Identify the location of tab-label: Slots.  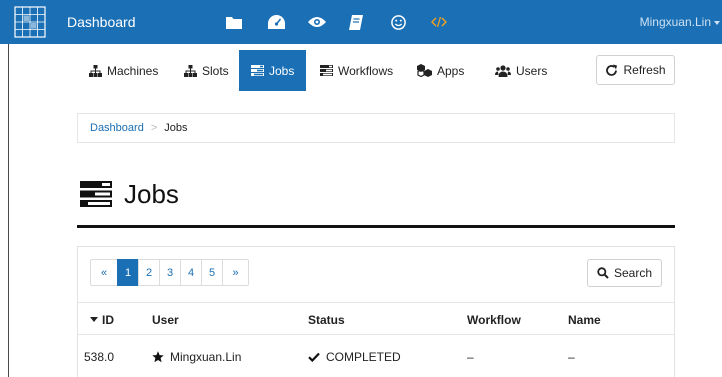
(215, 70).